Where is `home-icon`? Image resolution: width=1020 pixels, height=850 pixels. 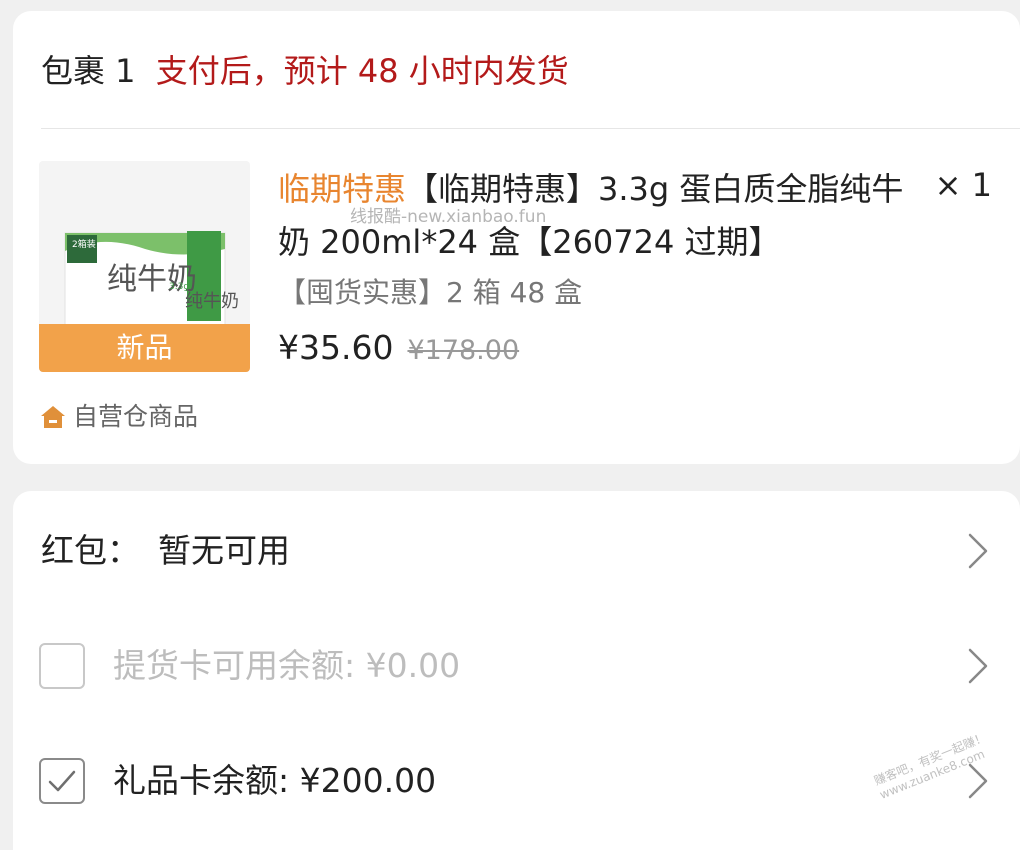 home-icon is located at coordinates (53, 417).